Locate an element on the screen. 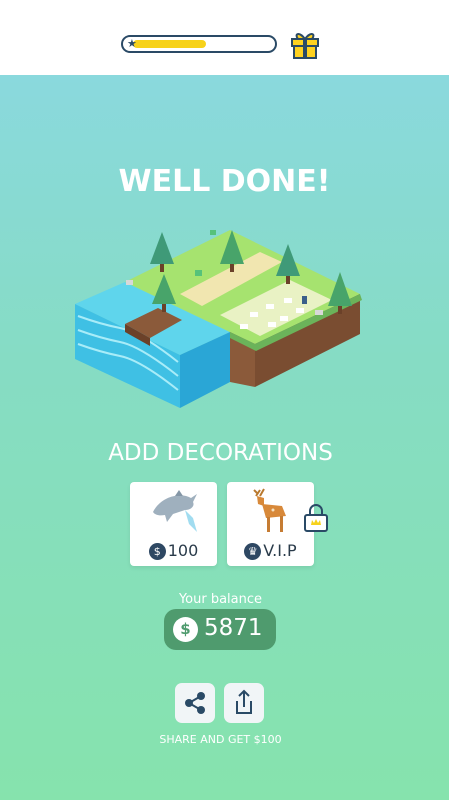 Image resolution: width=449 pixels, height=800 pixels. island-illustration is located at coordinates (218, 319).